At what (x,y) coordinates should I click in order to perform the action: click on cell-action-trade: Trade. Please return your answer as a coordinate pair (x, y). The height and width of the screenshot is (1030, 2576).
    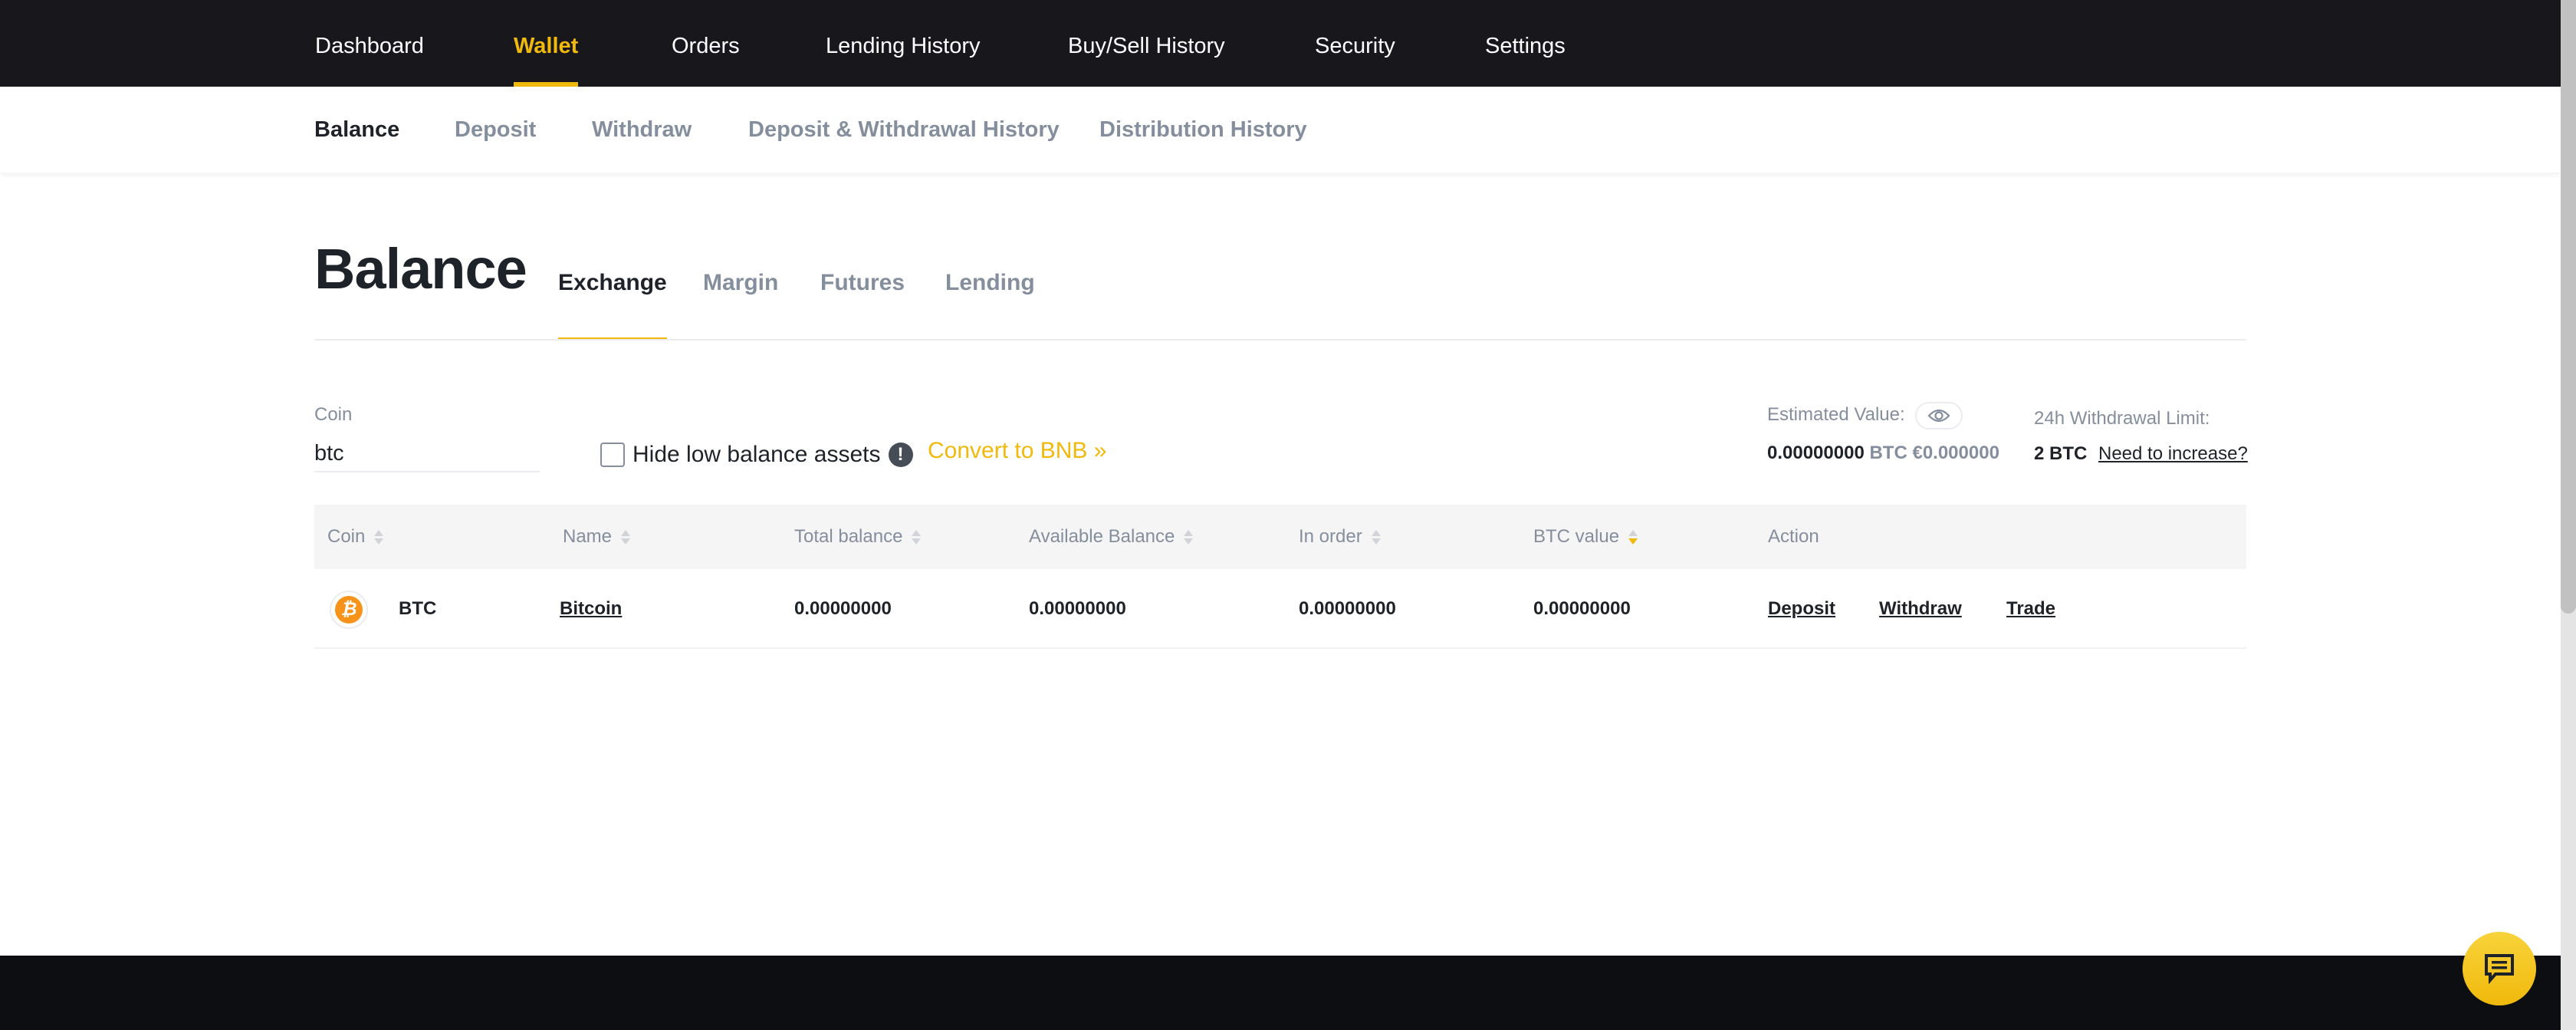
    Looking at the image, I should click on (2031, 609).